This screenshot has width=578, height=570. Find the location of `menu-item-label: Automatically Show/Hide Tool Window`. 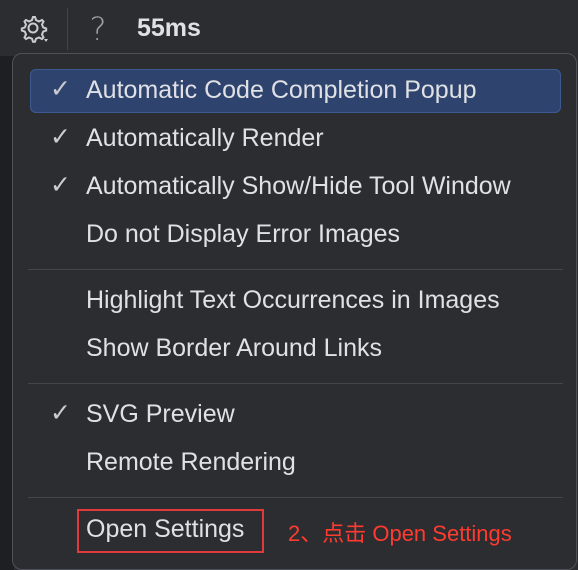

menu-item-label: Automatically Show/Hide Tool Window is located at coordinates (298, 186).